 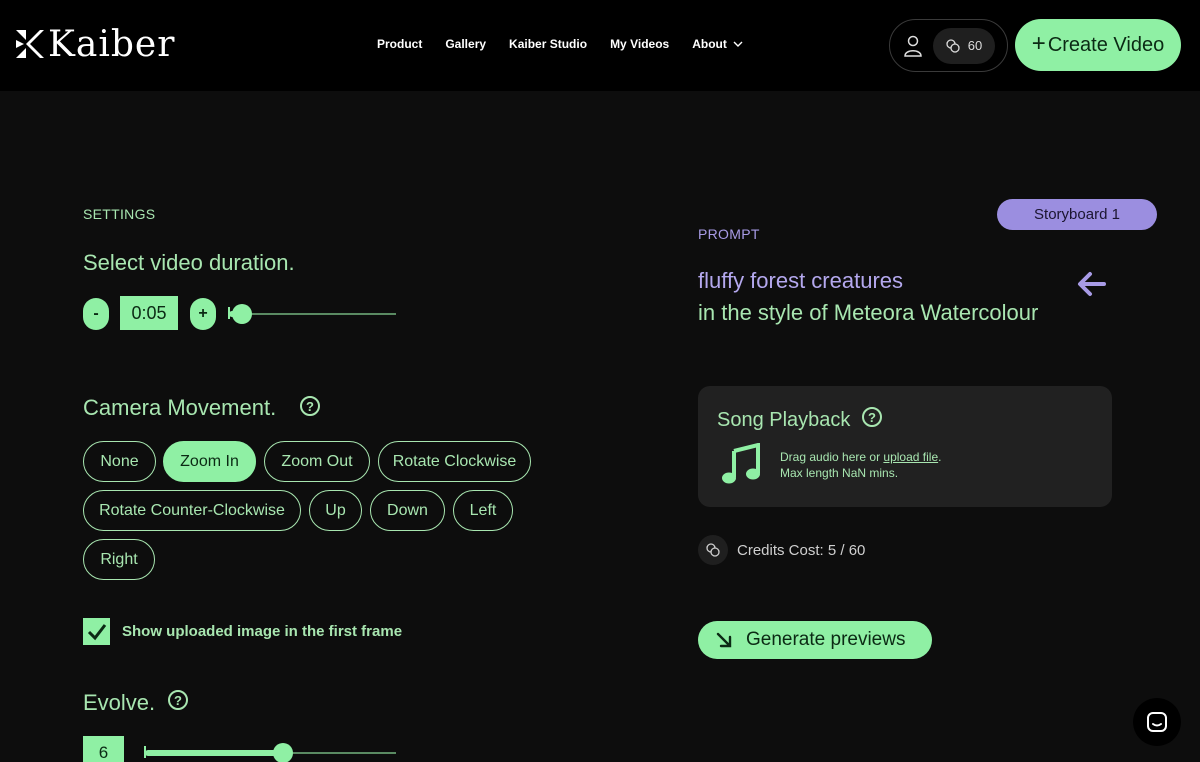 What do you see at coordinates (868, 312) in the screenshot?
I see `prompt-style: in the style of Meteora Watercolour` at bounding box center [868, 312].